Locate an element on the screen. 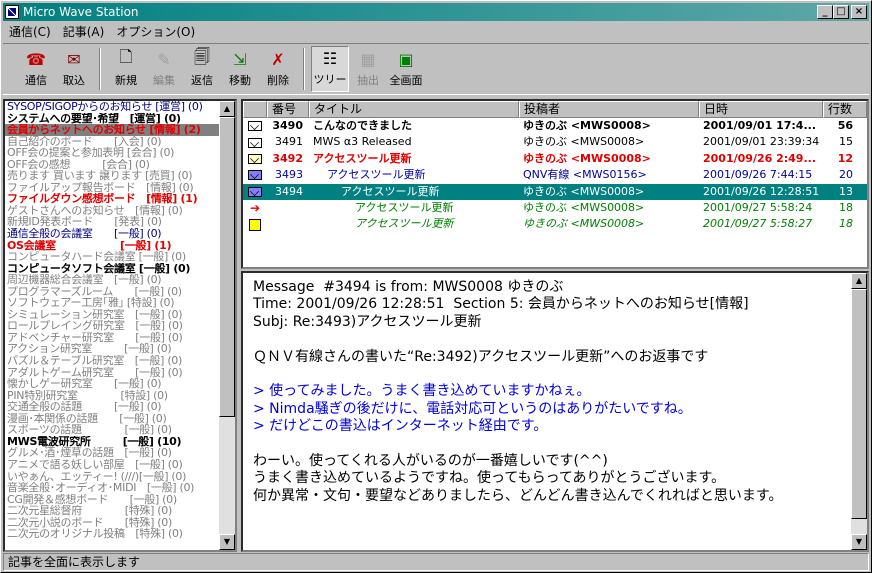  connect-label: 通信 is located at coordinates (36, 80).